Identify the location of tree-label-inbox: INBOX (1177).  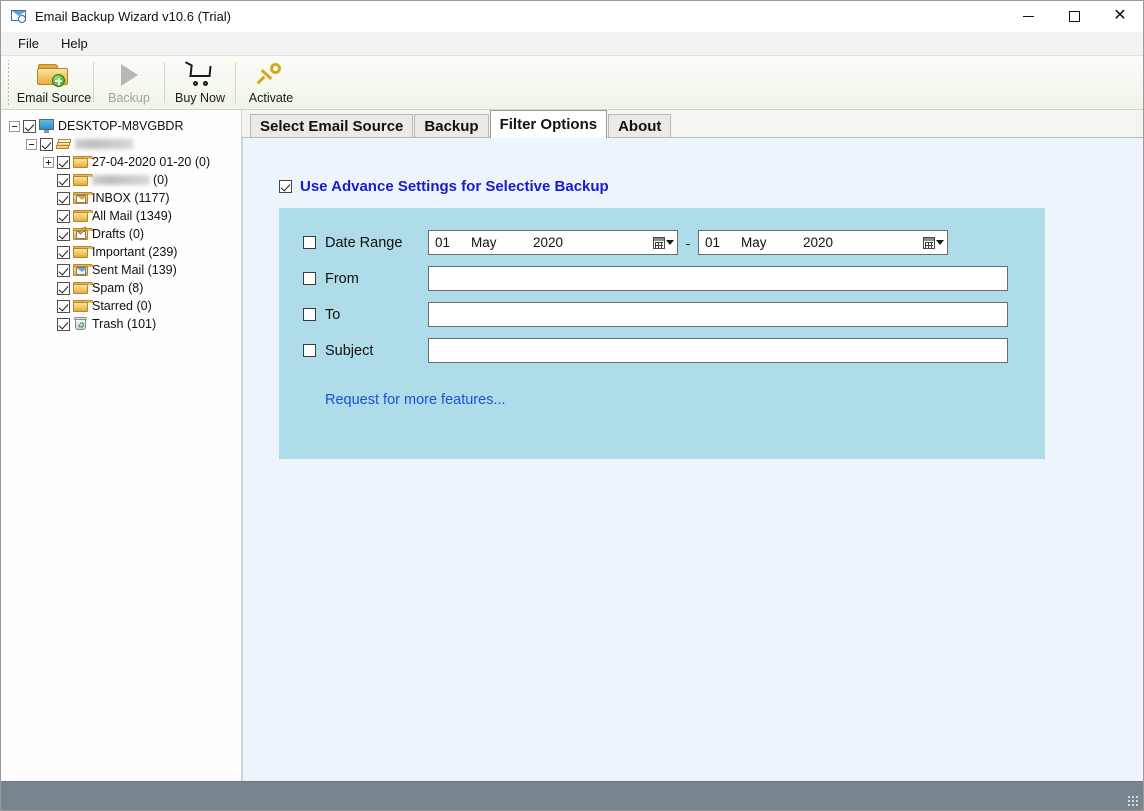
(131, 198).